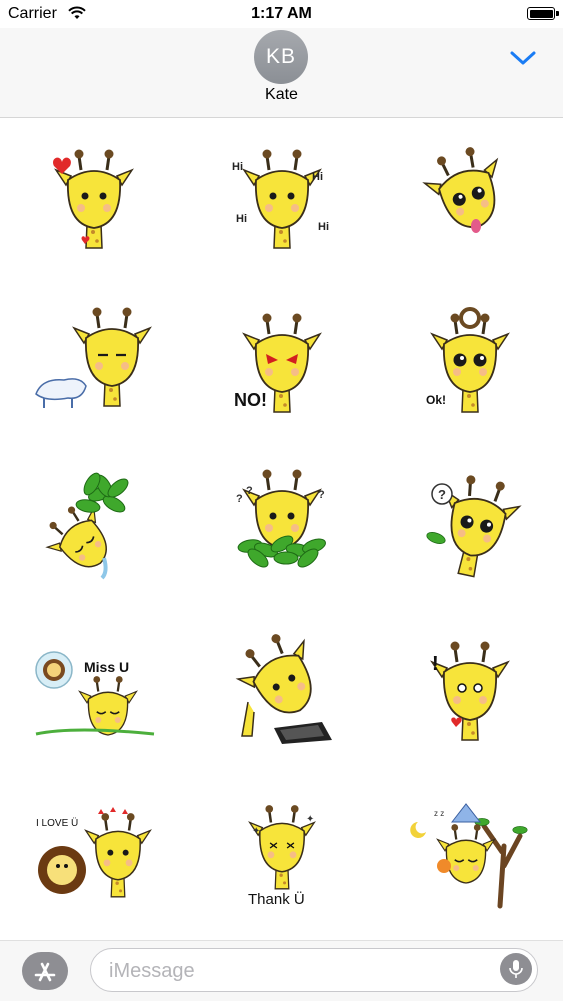 The height and width of the screenshot is (1001, 563). I want to click on status-time: 1:17 AM, so click(281, 13).